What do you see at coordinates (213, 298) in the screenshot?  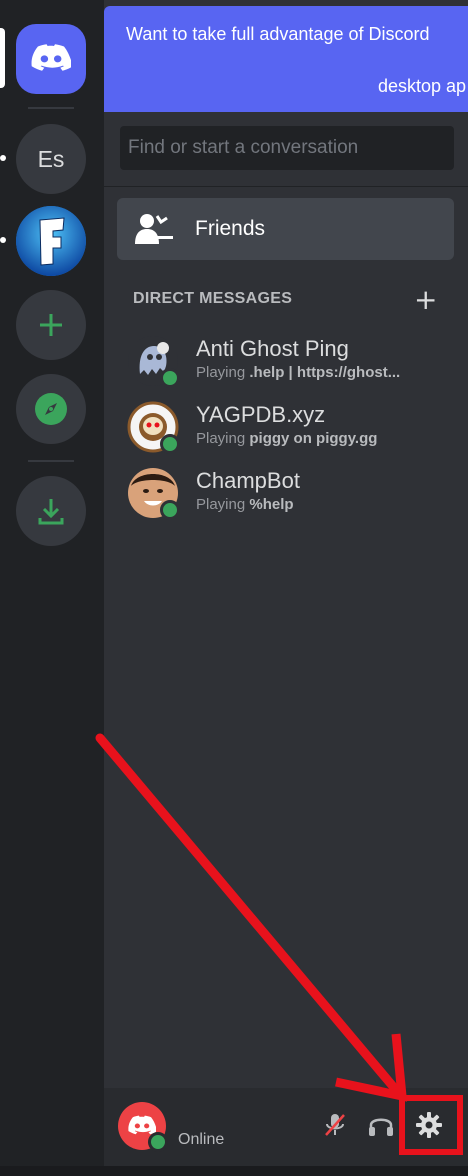 I see `direct-messages-header: DIRECT MESSAGES` at bounding box center [213, 298].